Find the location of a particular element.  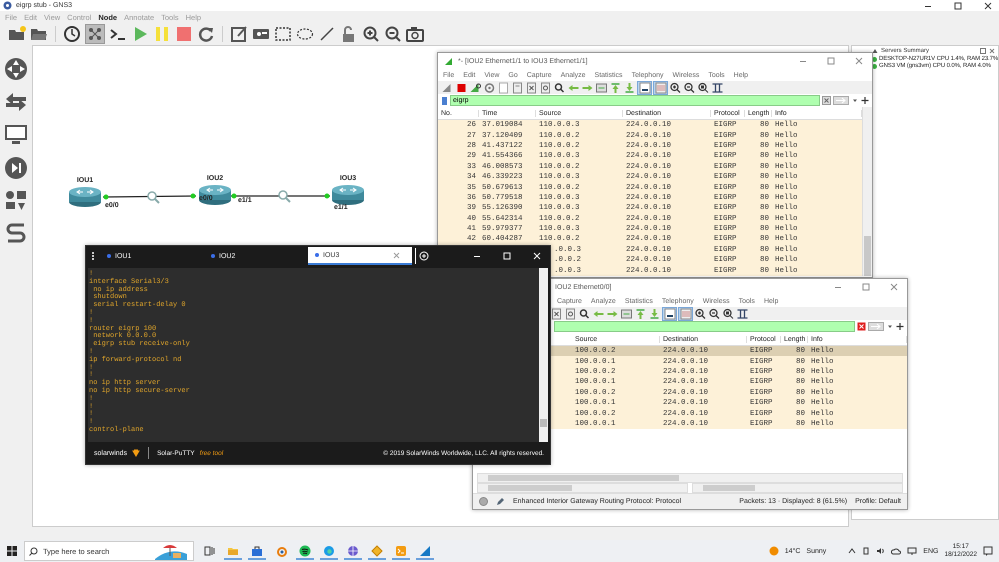

bag-icon is located at coordinates (257, 550).